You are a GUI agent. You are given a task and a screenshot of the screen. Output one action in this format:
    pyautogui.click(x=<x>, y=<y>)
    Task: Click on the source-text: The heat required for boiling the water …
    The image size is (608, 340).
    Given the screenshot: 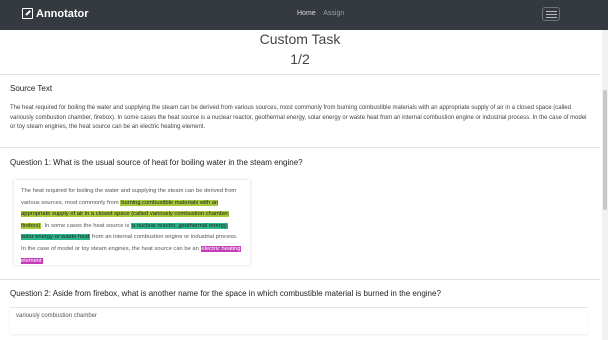 What is the action you would take?
    pyautogui.click(x=298, y=117)
    